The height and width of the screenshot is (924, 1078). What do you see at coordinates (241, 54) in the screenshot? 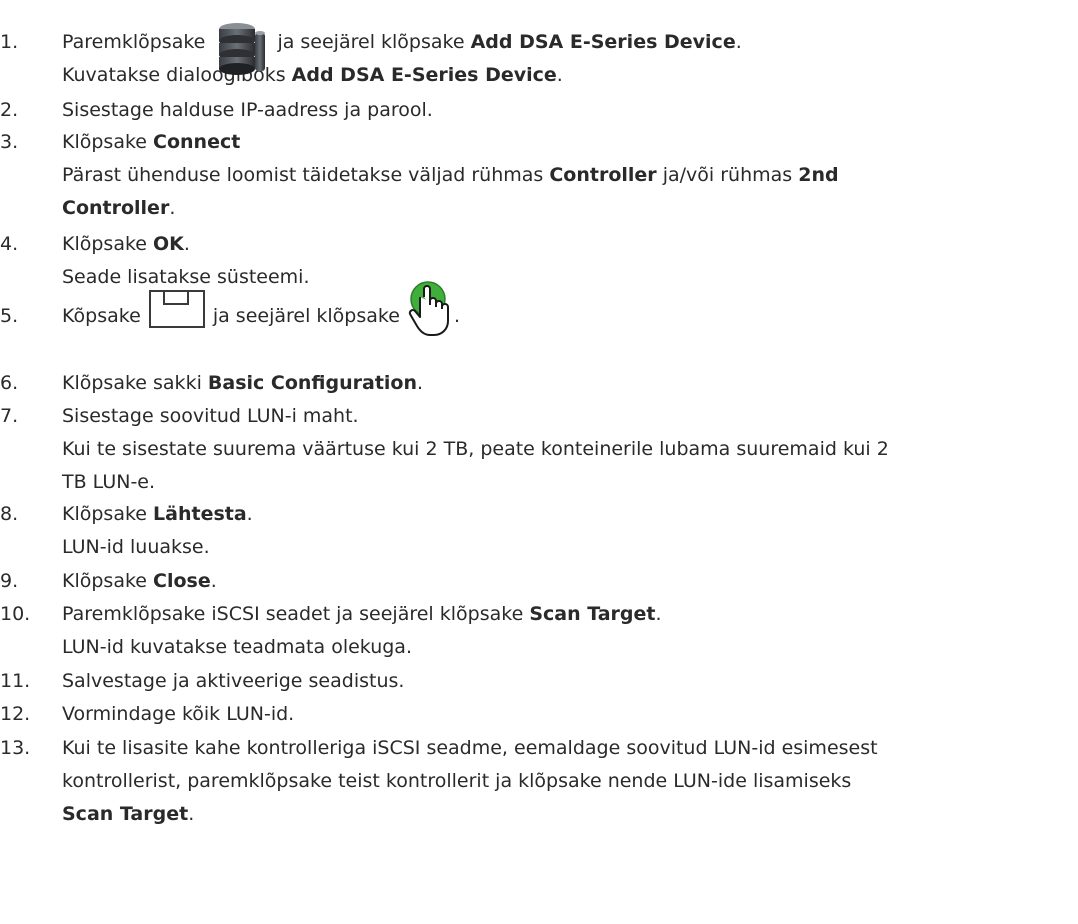
I see `storage-icon` at bounding box center [241, 54].